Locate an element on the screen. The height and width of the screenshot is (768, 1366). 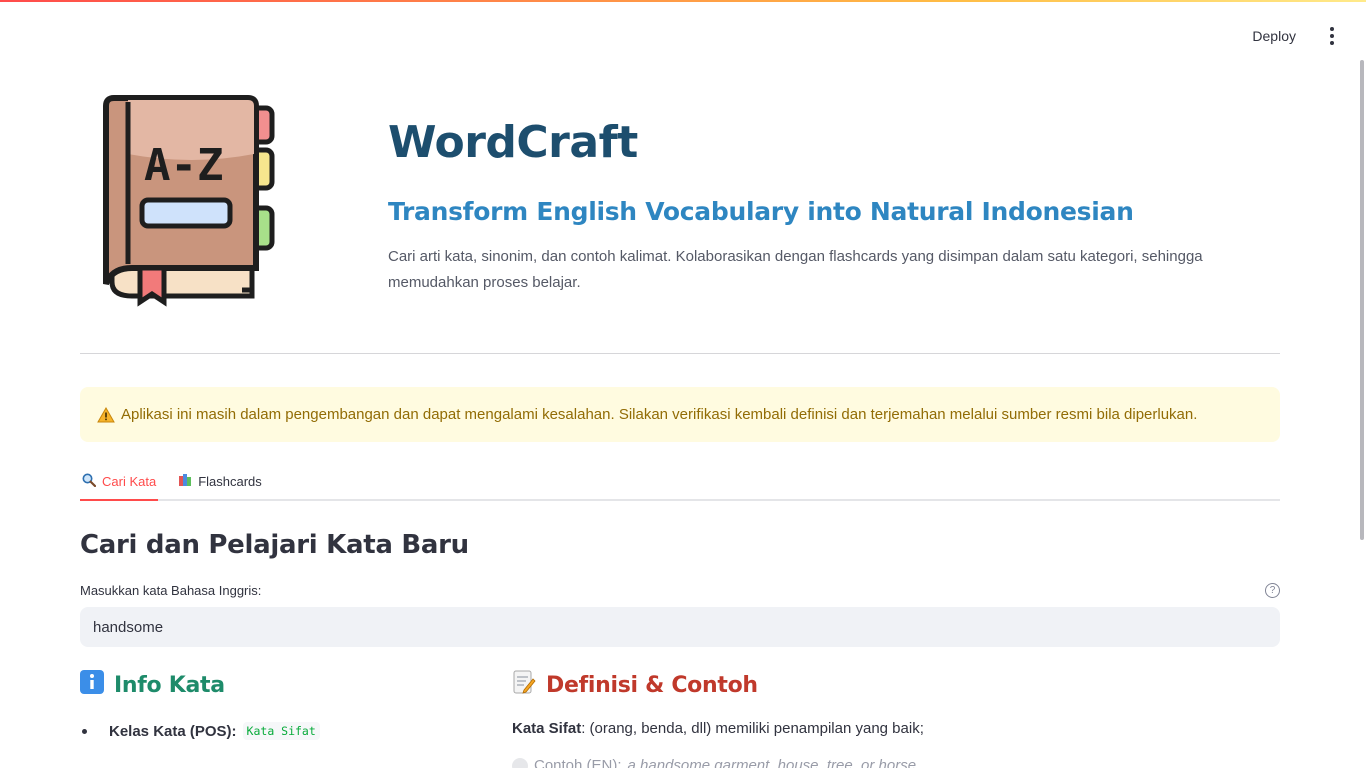
search-section-title: Cari dan Pelajari Kata Baru is located at coordinates (274, 545).